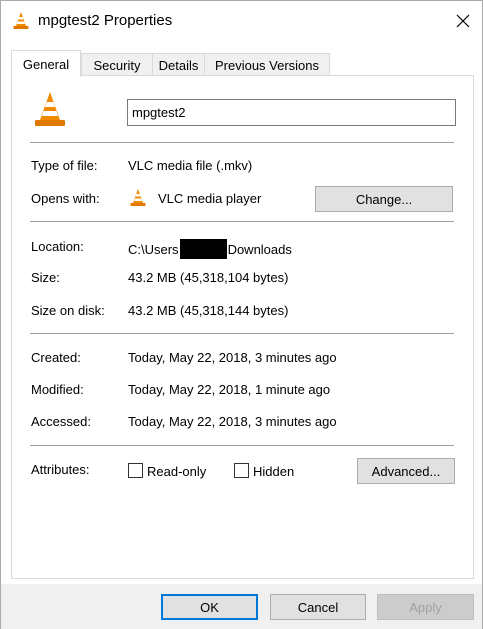  I want to click on size-label: Size:, so click(45, 277).